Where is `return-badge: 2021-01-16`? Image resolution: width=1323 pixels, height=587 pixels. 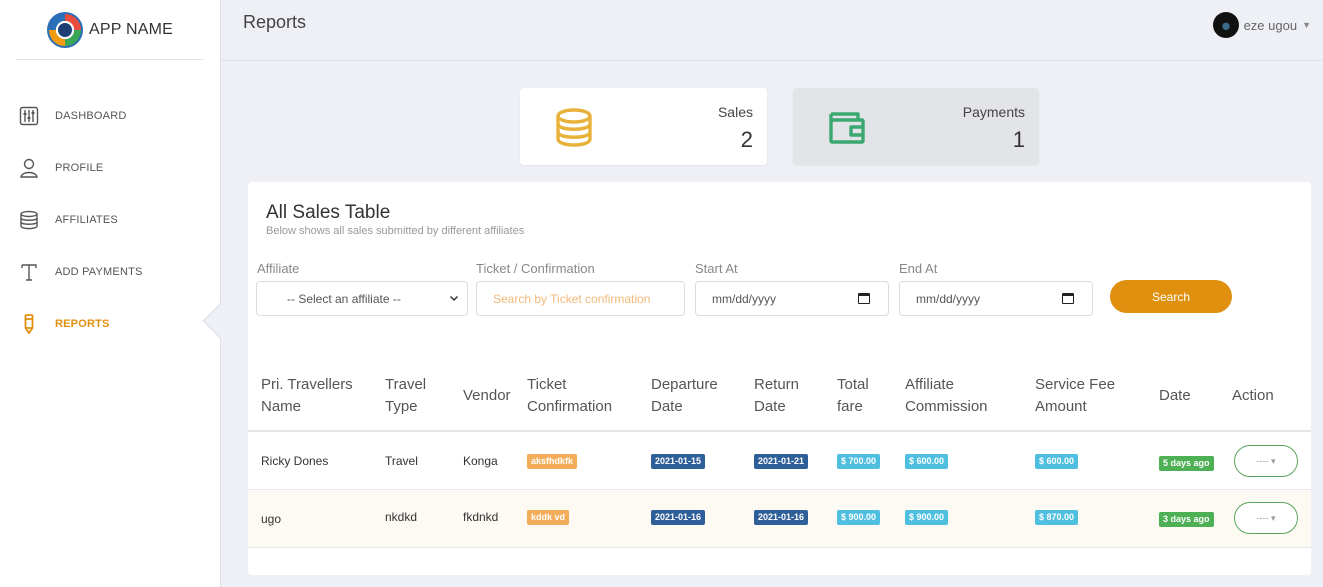 return-badge: 2021-01-16 is located at coordinates (781, 517).